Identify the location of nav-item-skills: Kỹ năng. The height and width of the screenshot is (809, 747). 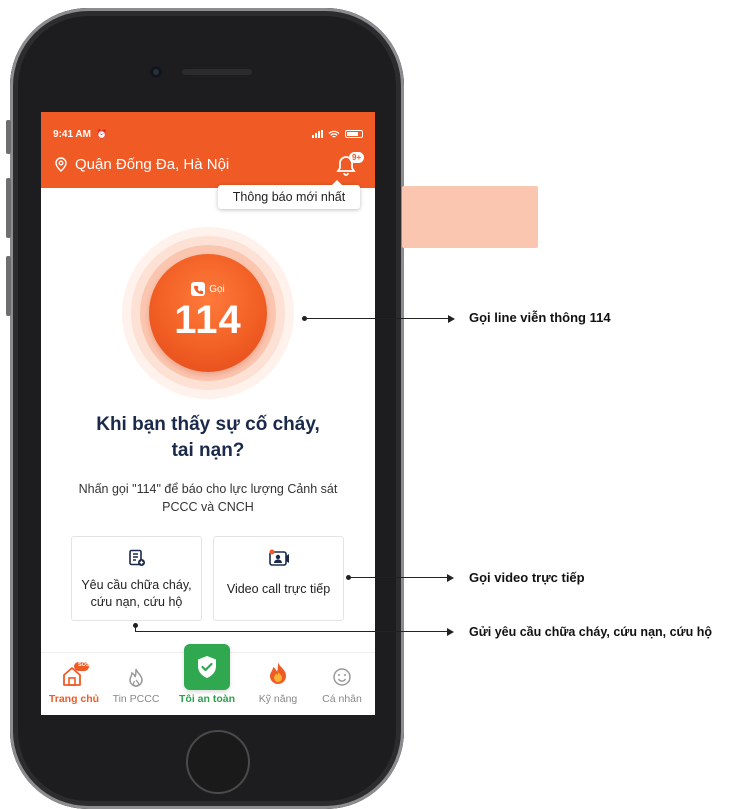
(278, 684).